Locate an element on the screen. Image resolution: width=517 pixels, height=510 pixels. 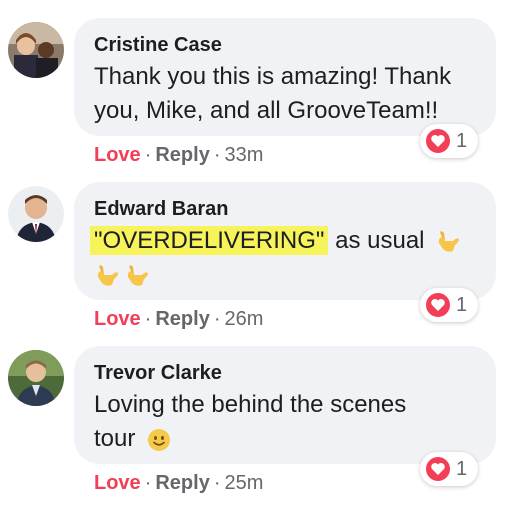
comment-actions: Love · Reply · 26m is located at coordinates (178, 319).